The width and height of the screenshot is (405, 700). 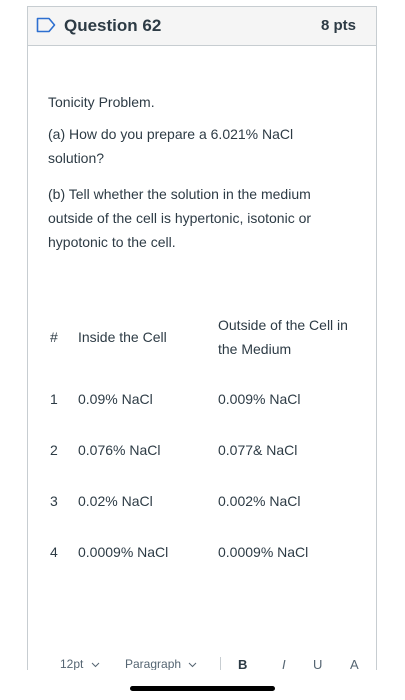 What do you see at coordinates (123, 552) in the screenshot?
I see `table-cell-inside: 0.0009% NaCl` at bounding box center [123, 552].